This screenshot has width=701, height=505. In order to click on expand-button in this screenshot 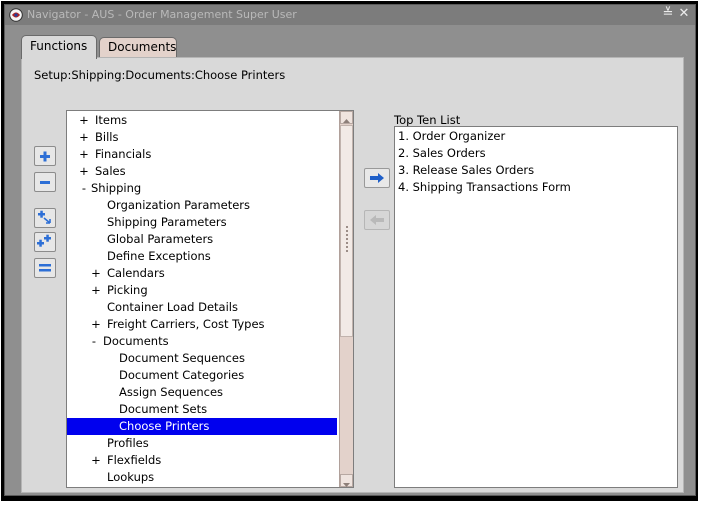, I will do `click(45, 156)`.